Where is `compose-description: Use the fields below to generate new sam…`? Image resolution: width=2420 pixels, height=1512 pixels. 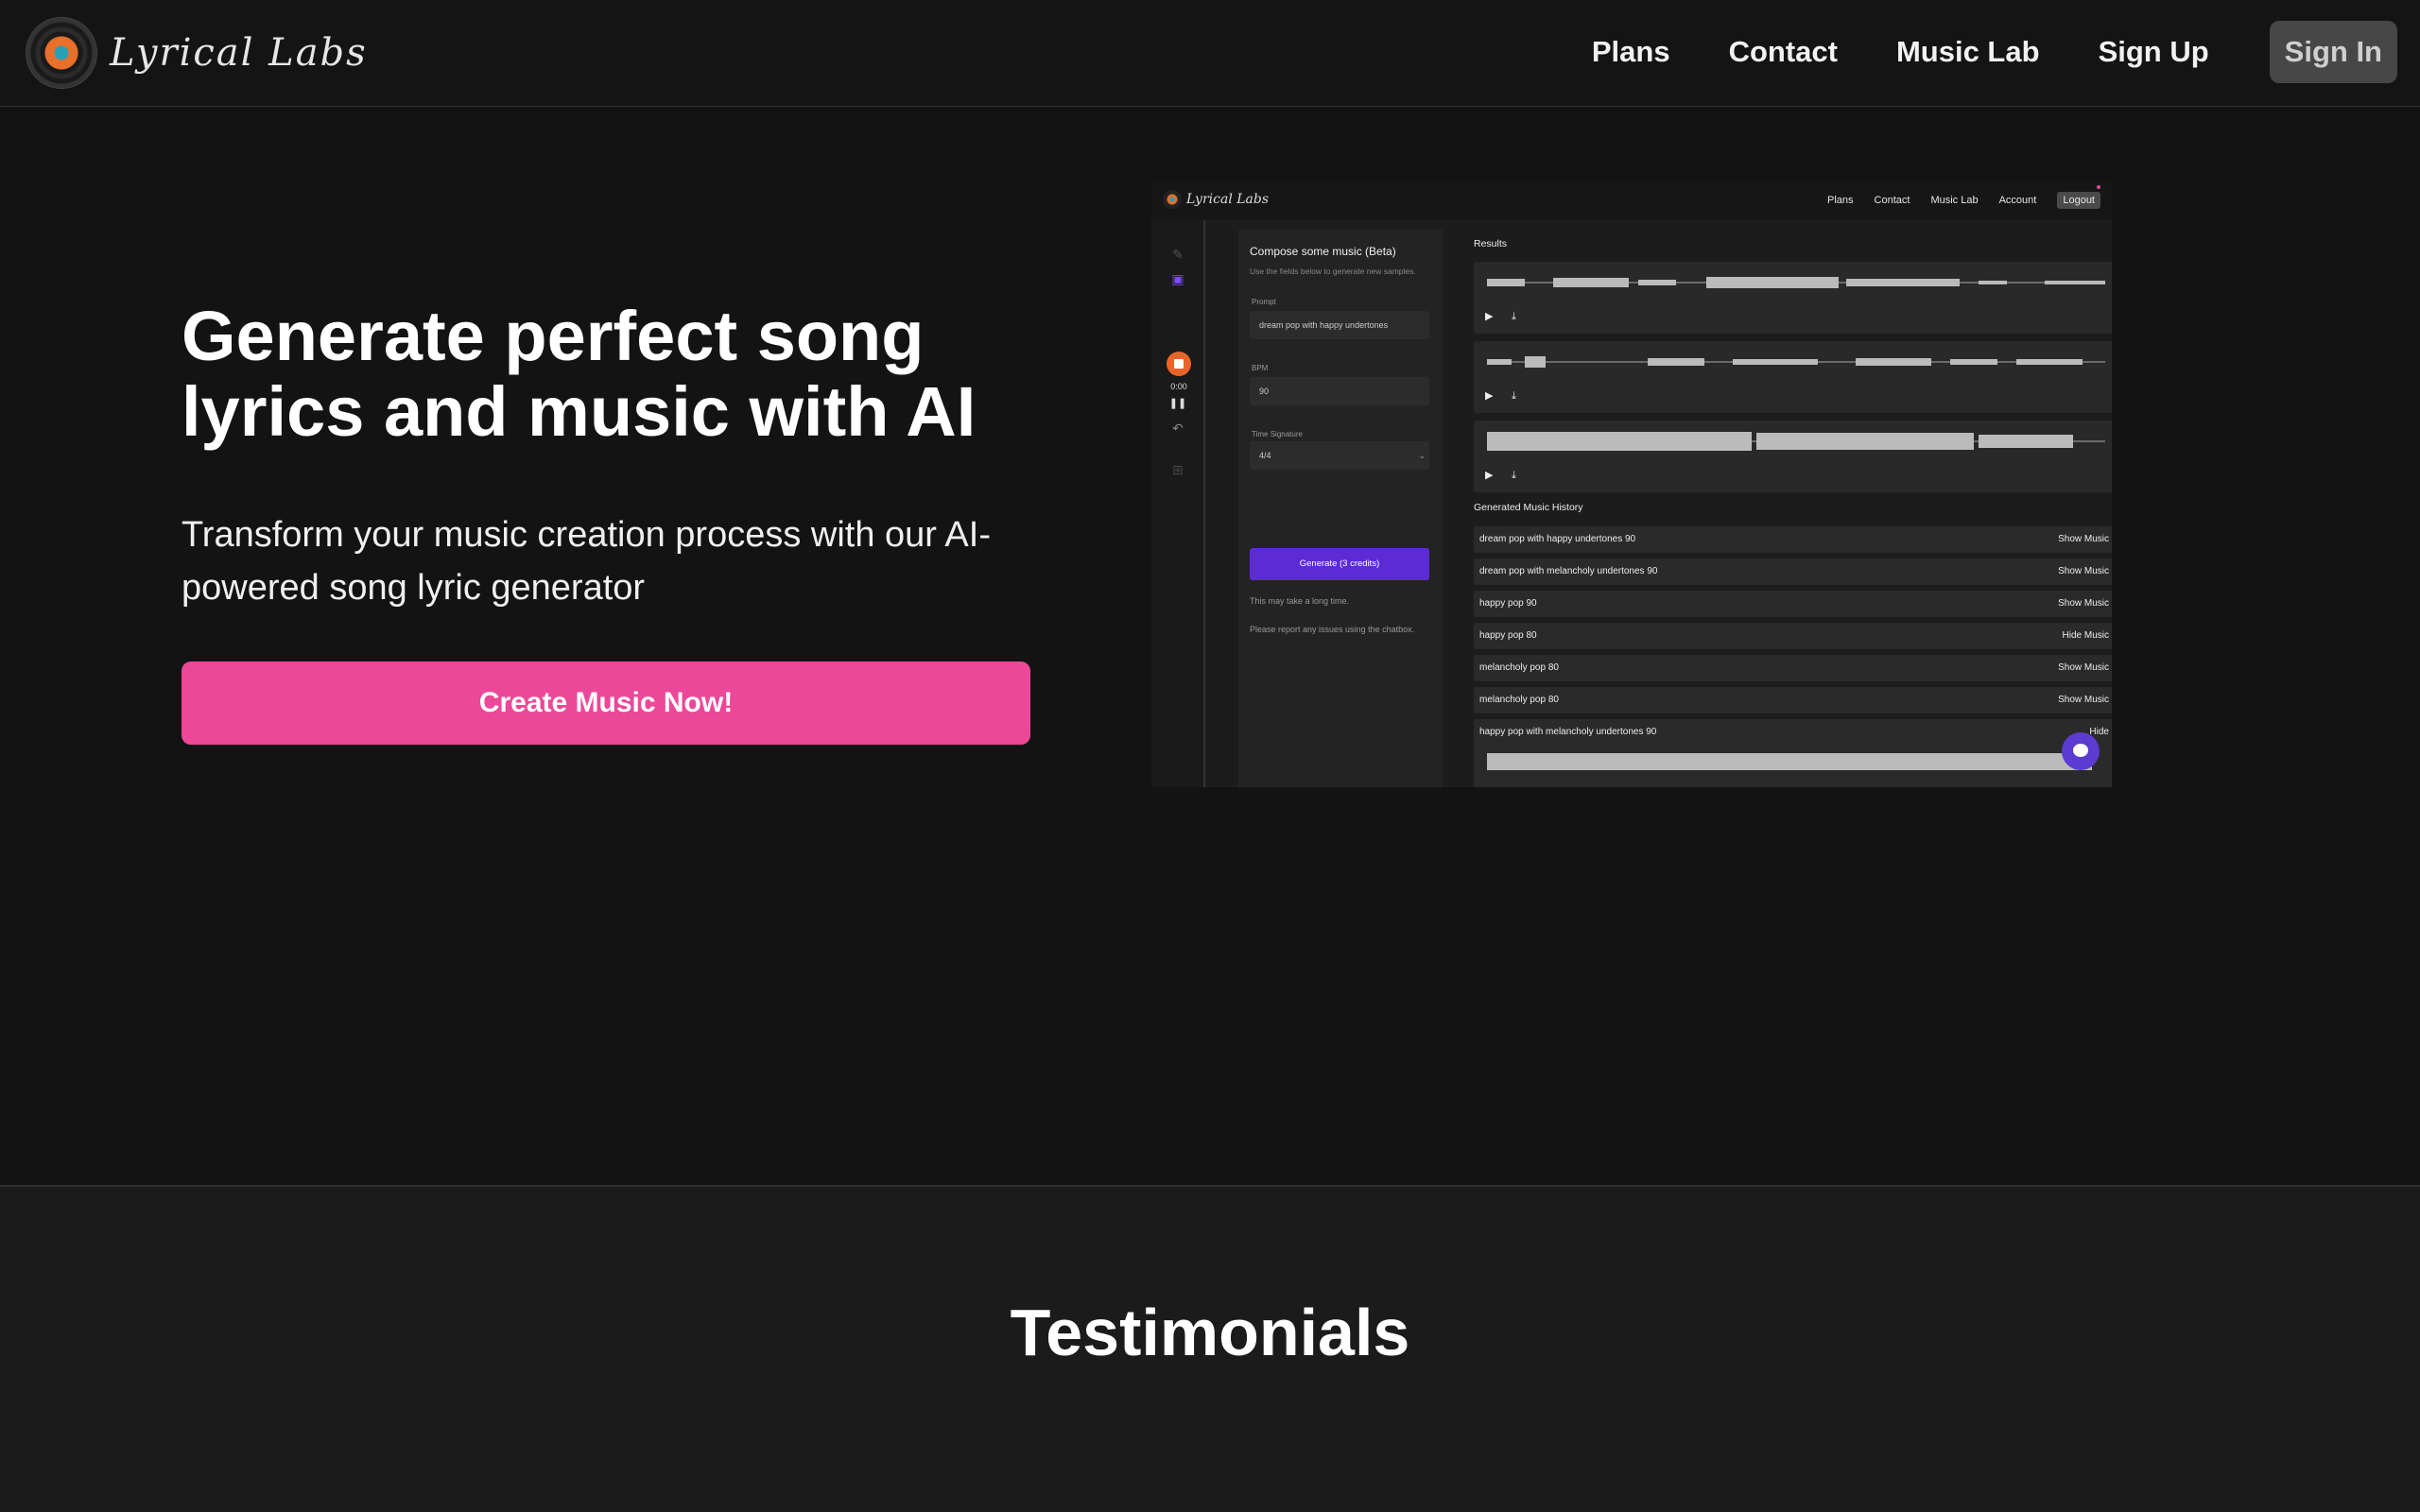
compose-description: Use the fields below to generate new sam… is located at coordinates (1333, 271).